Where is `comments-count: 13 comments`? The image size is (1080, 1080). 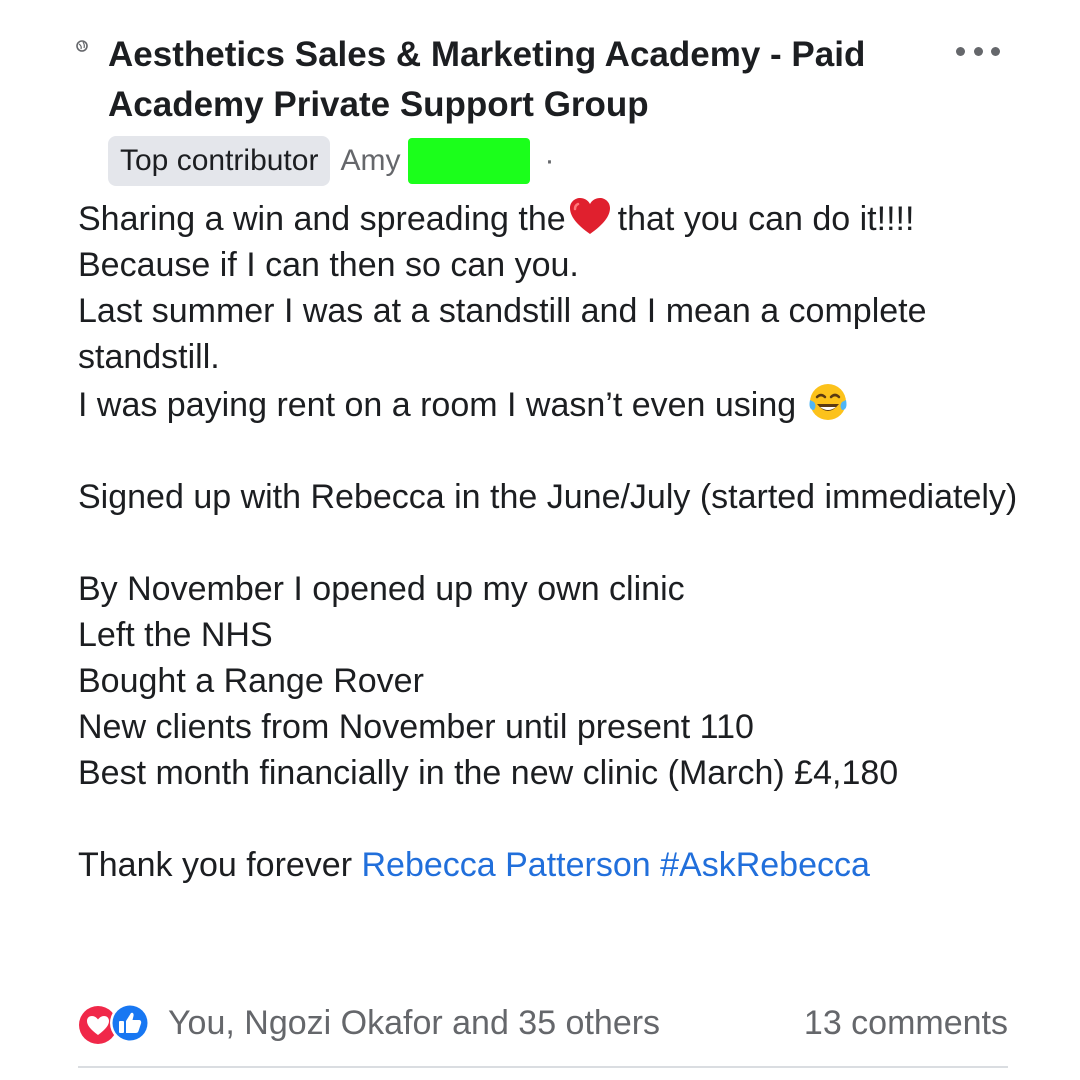
comments-count: 13 comments is located at coordinates (906, 1023).